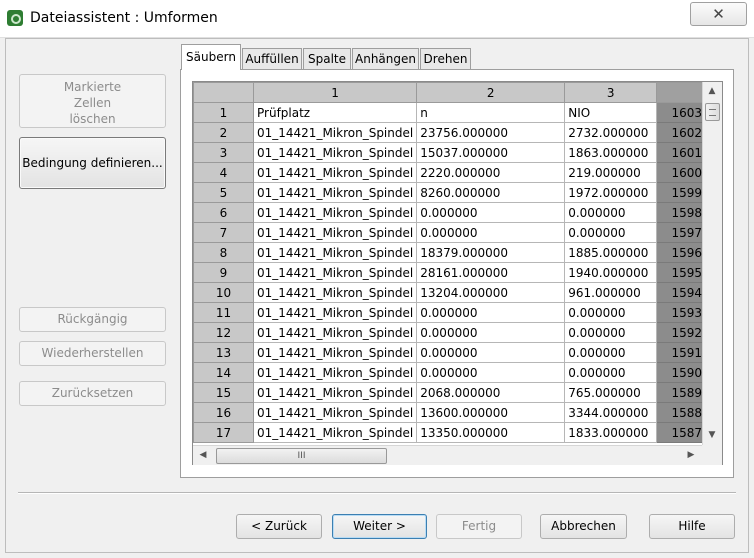  I want to click on row-header: 9, so click(223, 272).